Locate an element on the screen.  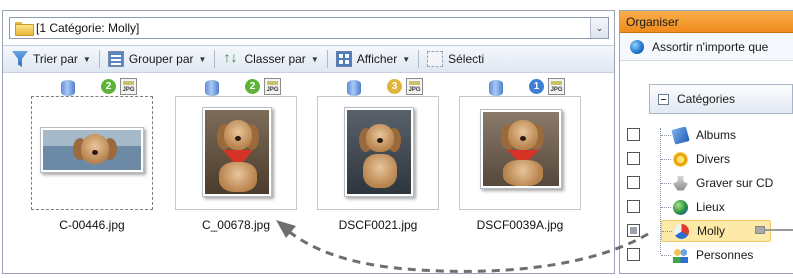
categories-label: Catégories is located at coordinates (706, 99).